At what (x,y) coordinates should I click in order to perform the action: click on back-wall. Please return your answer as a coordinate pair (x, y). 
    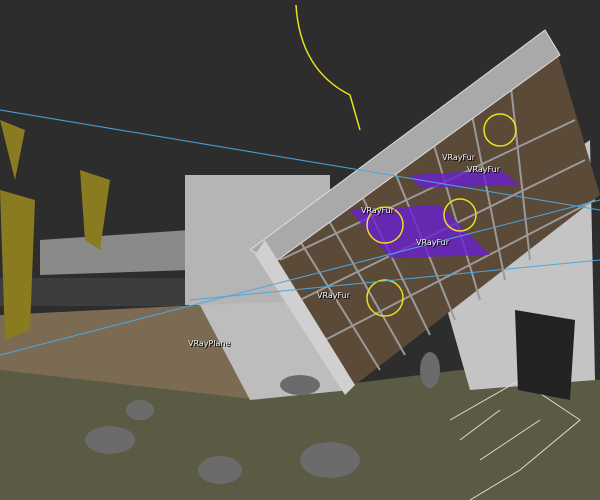
    Looking at the image, I should click on (115, 252).